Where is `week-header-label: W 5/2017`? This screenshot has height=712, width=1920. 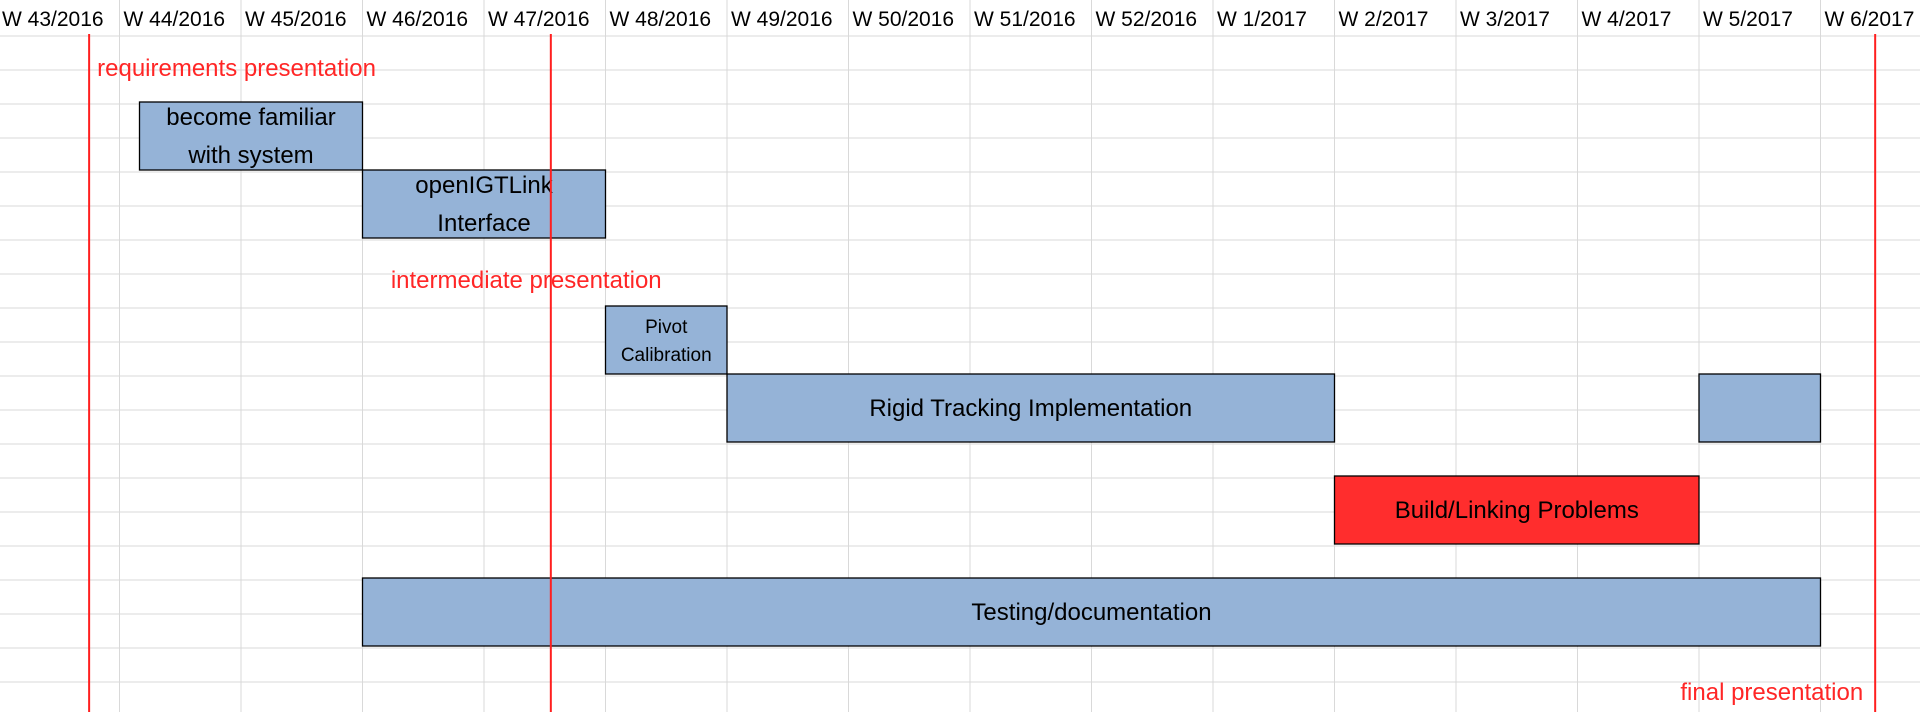
week-header-label: W 5/2017 is located at coordinates (1748, 19).